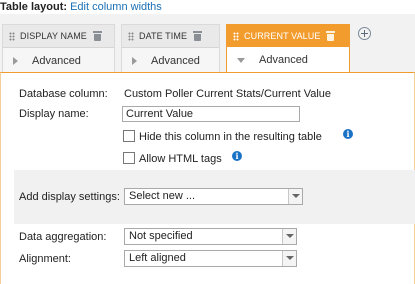 This screenshot has height=284, width=415. What do you see at coordinates (163, 36) in the screenshot?
I see `column-title: DATE TIME` at bounding box center [163, 36].